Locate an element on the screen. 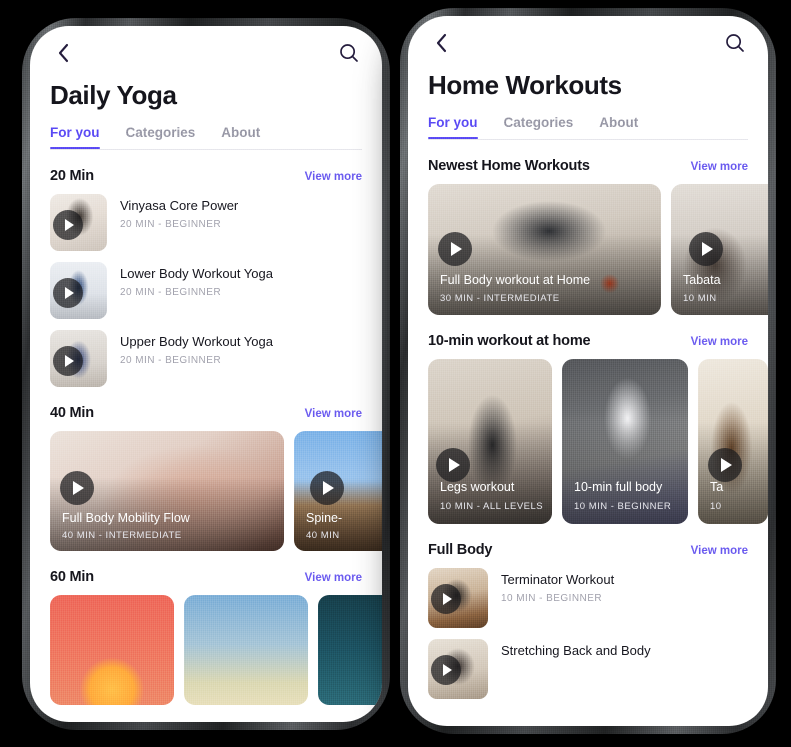  video-card: Spine- 40 MIN is located at coordinates (338, 491).